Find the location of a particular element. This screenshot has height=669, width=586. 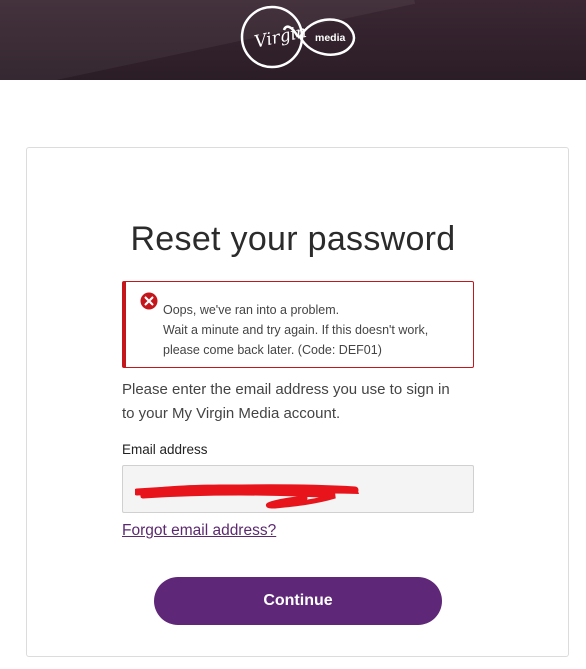

error-icon is located at coordinates (149, 301).